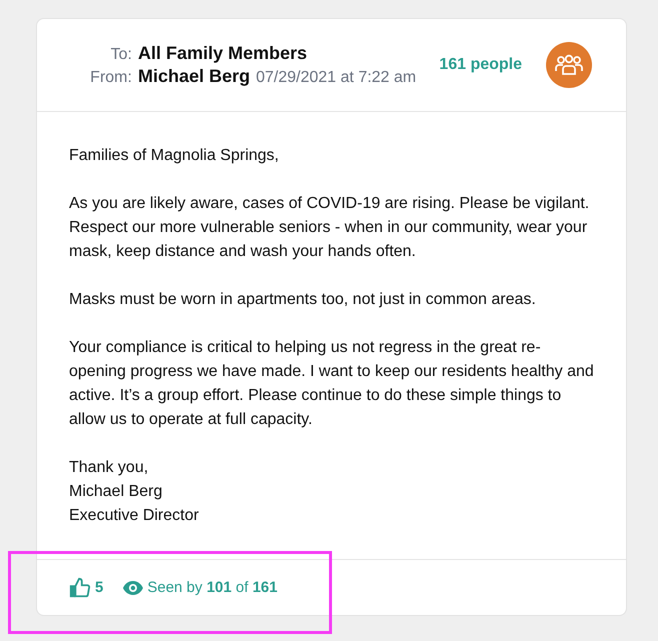 This screenshot has height=641, width=658. What do you see at coordinates (80, 587) in the screenshot?
I see `thumbs-up-icon` at bounding box center [80, 587].